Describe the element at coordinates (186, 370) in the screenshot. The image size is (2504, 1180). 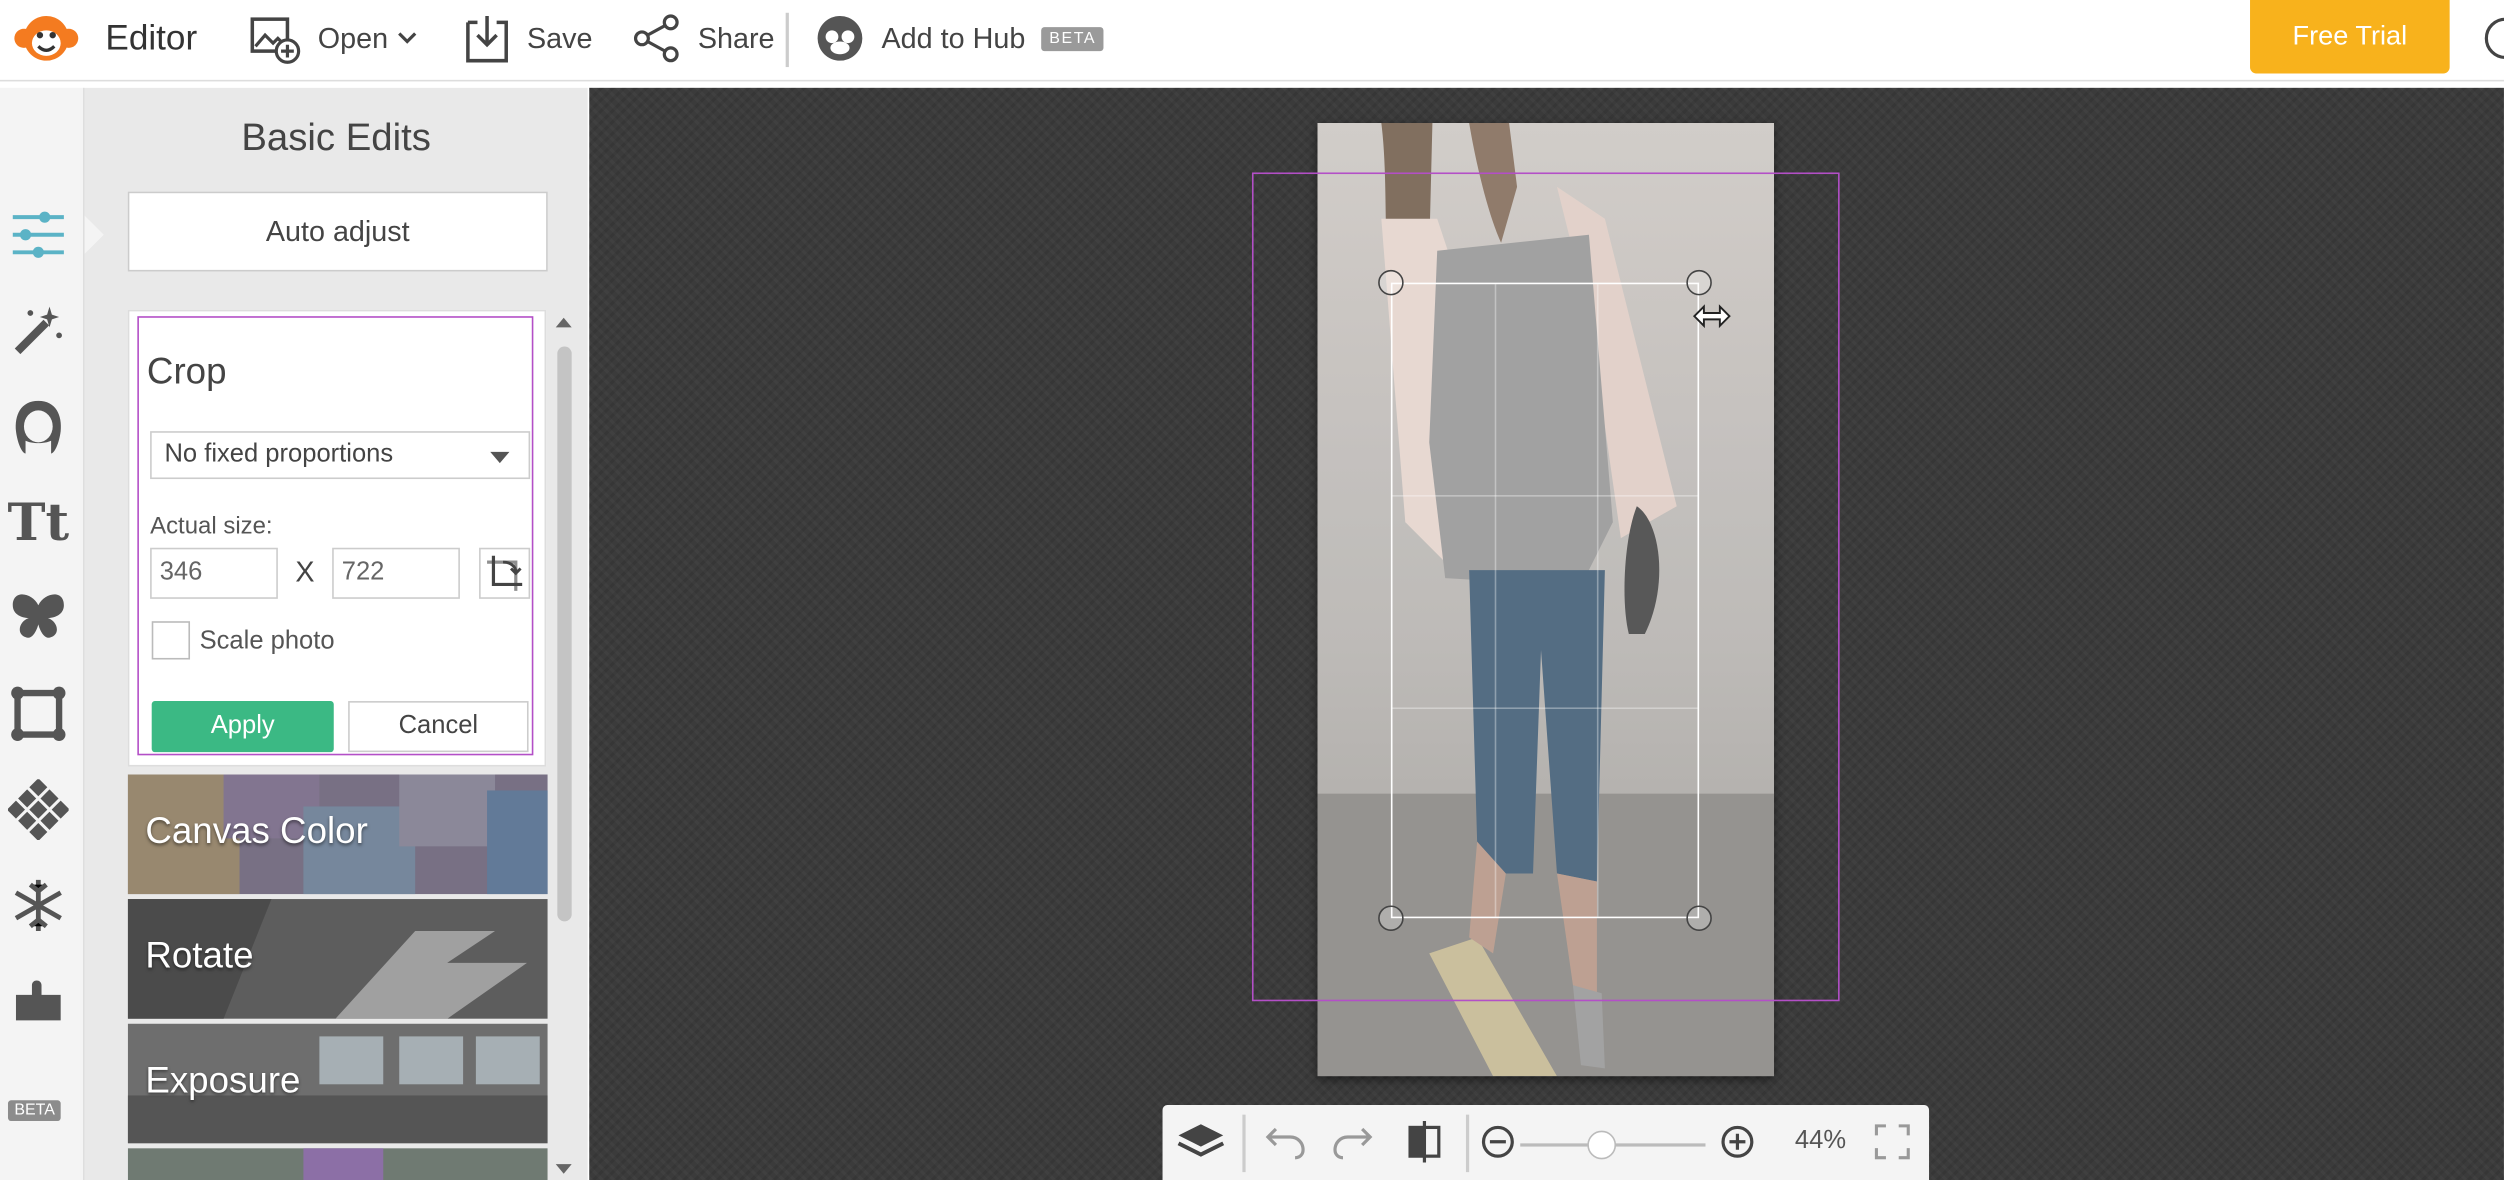
I see `crop-title: Crop` at that location.